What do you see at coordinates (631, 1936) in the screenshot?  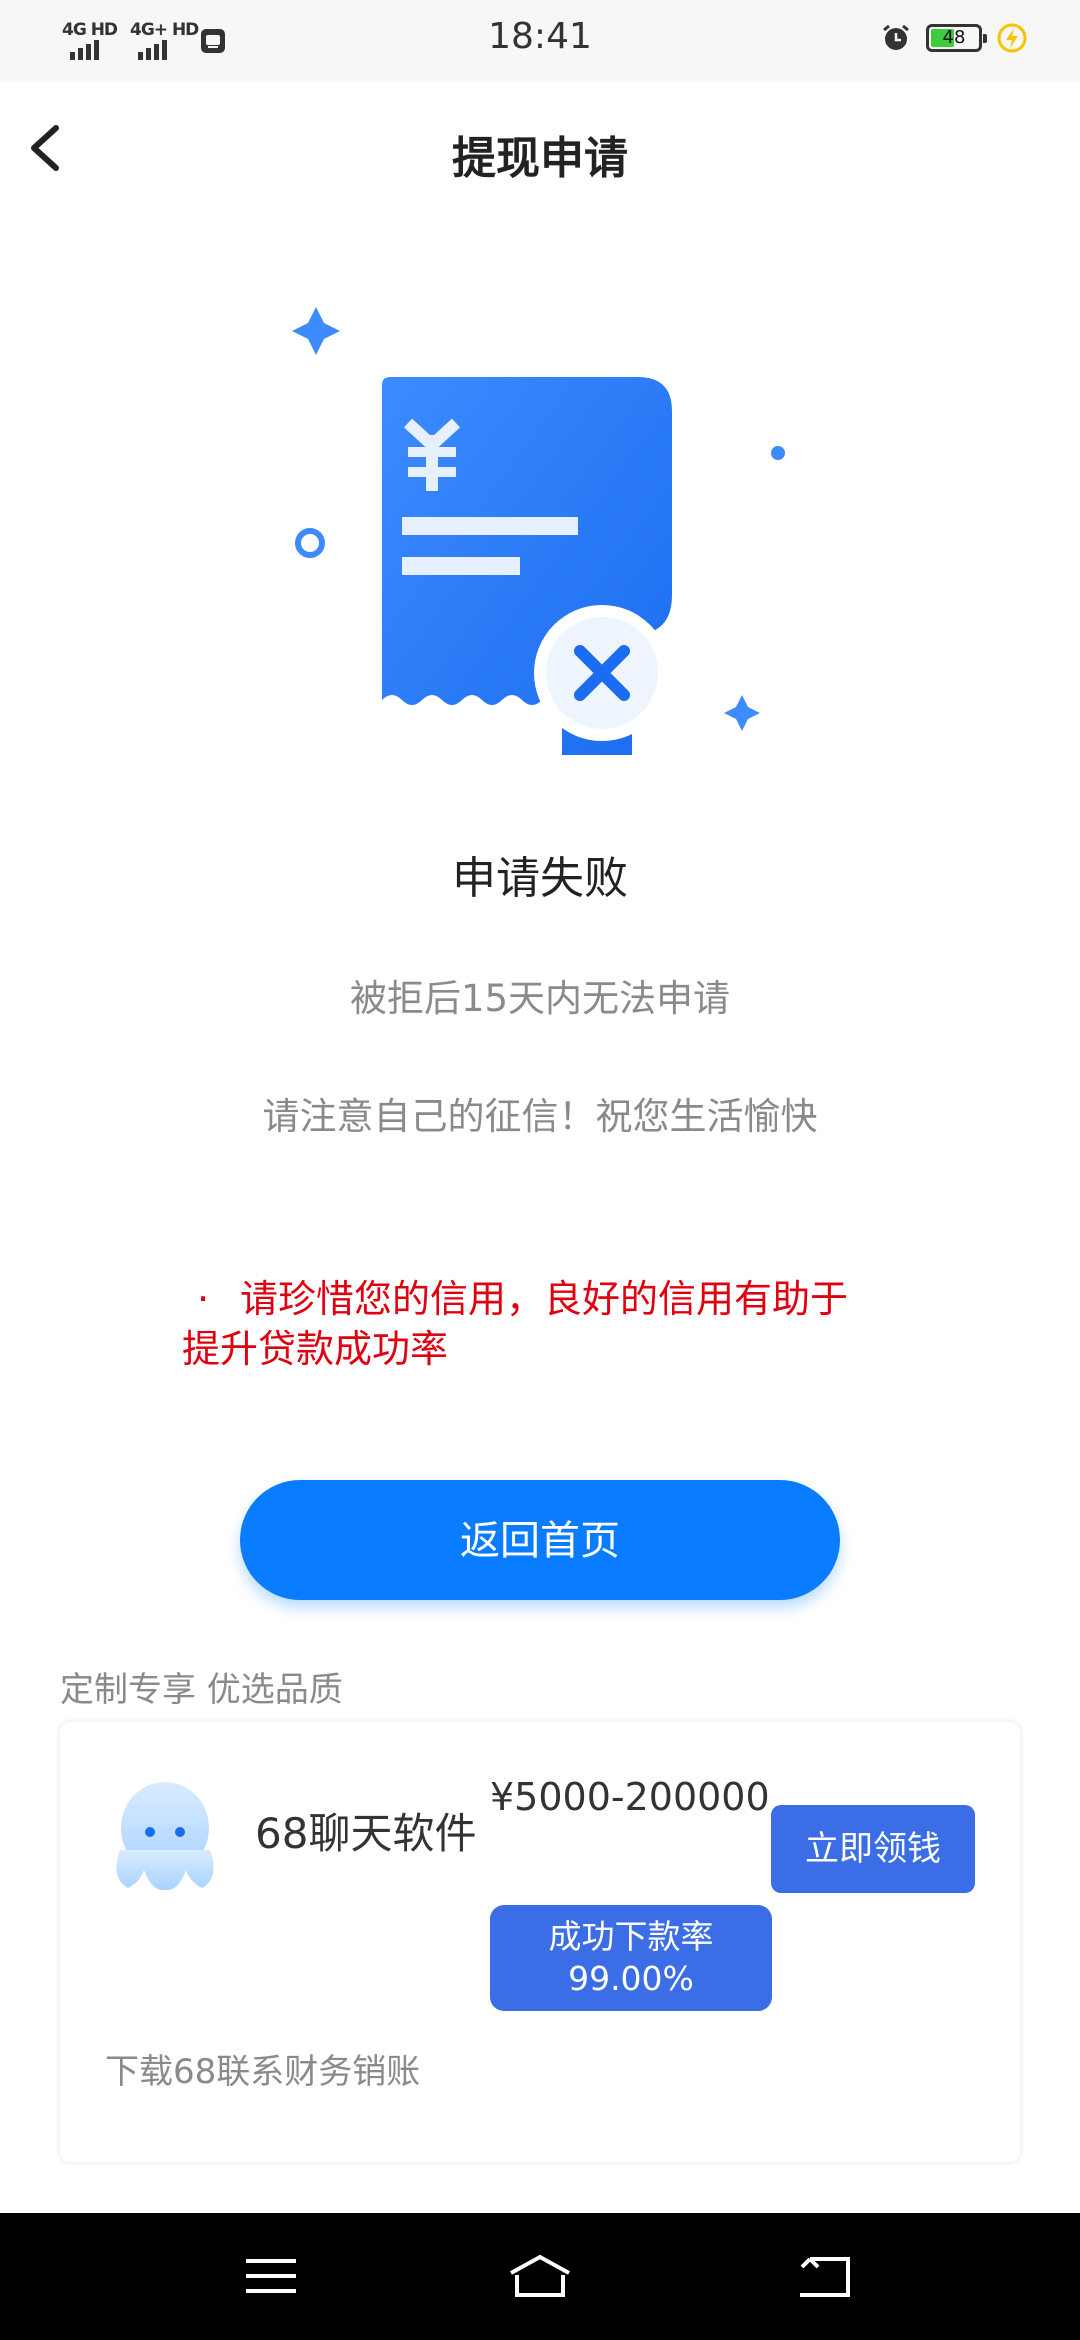 I see `success-rate-label: 成功下款率` at bounding box center [631, 1936].